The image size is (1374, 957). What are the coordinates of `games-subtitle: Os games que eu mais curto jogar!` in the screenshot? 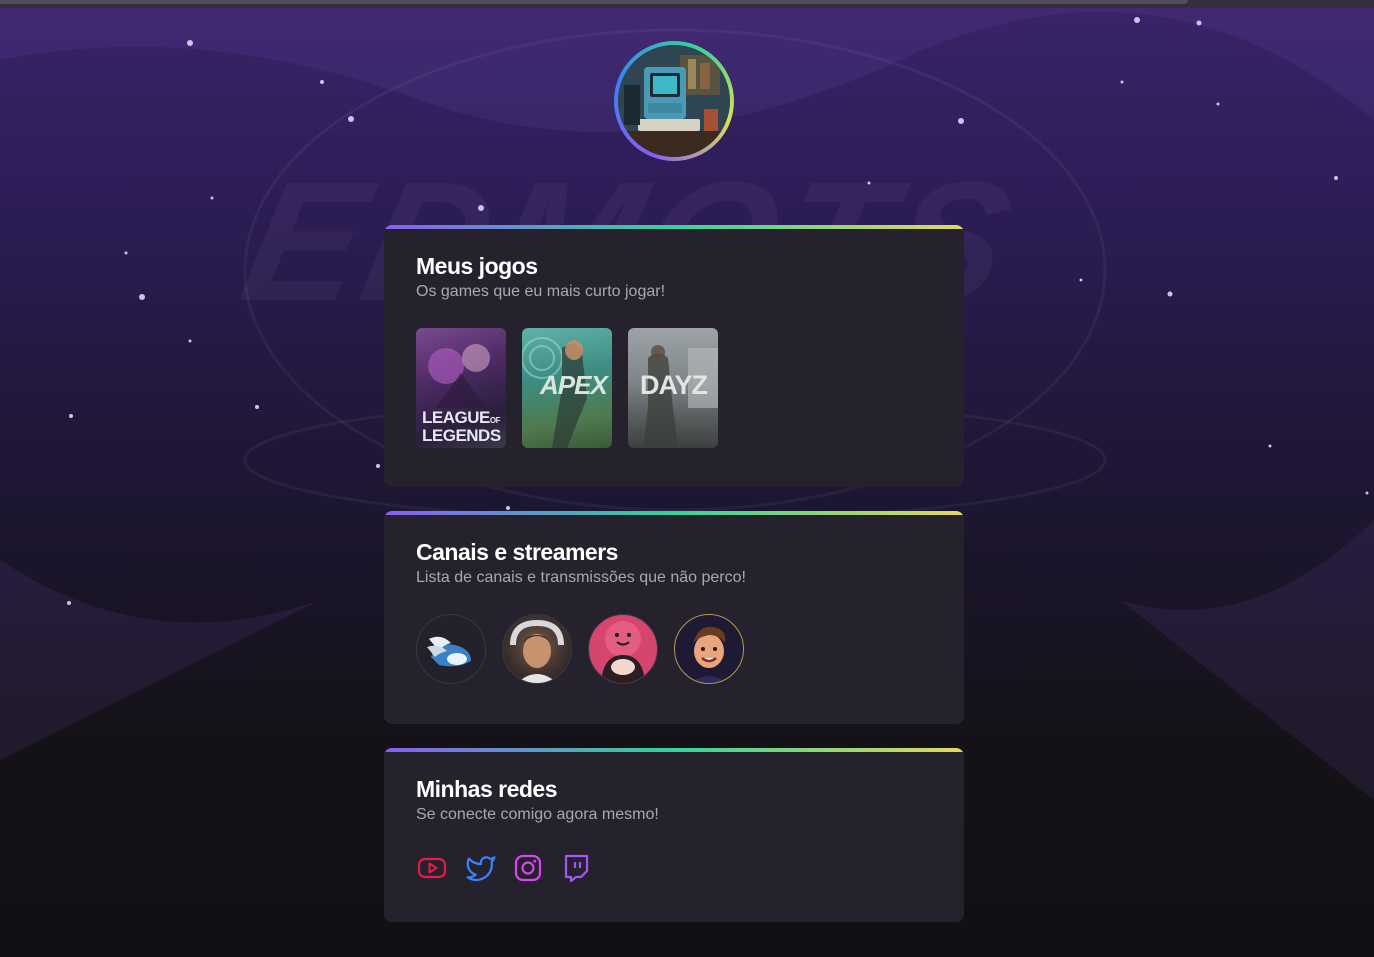 It's located at (541, 291).